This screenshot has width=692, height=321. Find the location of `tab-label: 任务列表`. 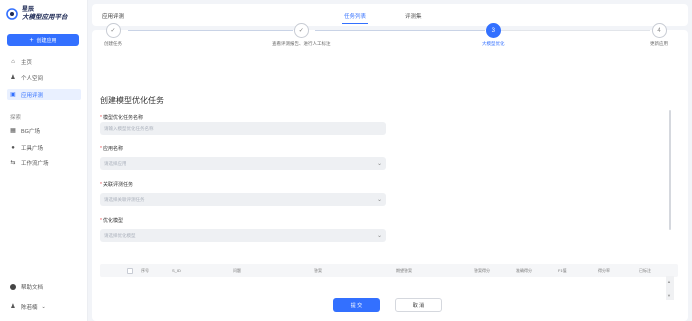

tab-label: 任务列表 is located at coordinates (355, 16).